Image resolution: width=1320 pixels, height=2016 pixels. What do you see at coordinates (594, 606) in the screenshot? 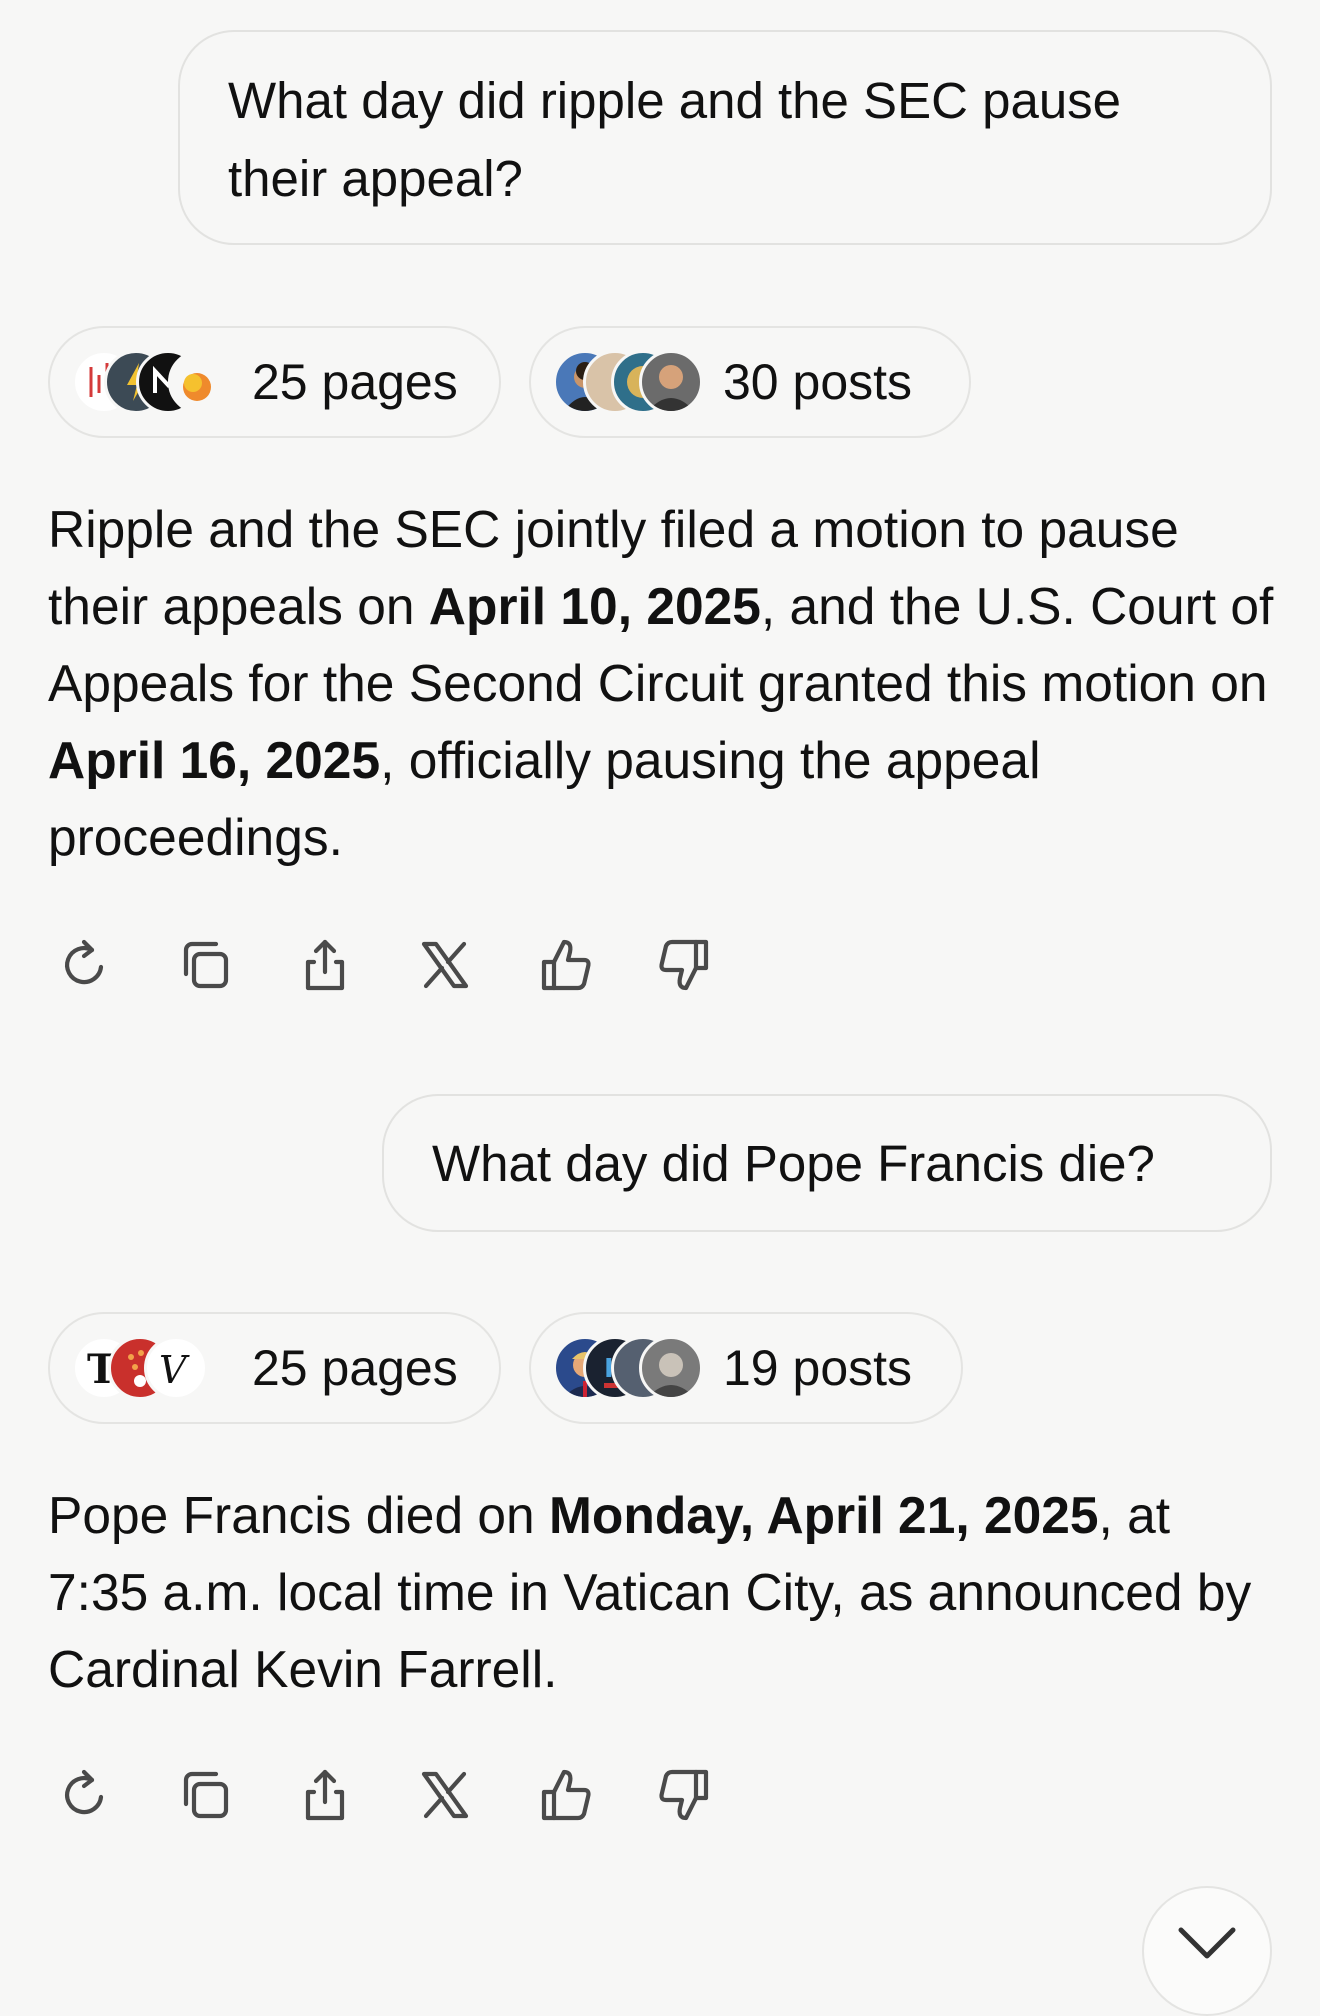
I see `answer-date-highlight: April 10, 2025` at bounding box center [594, 606].